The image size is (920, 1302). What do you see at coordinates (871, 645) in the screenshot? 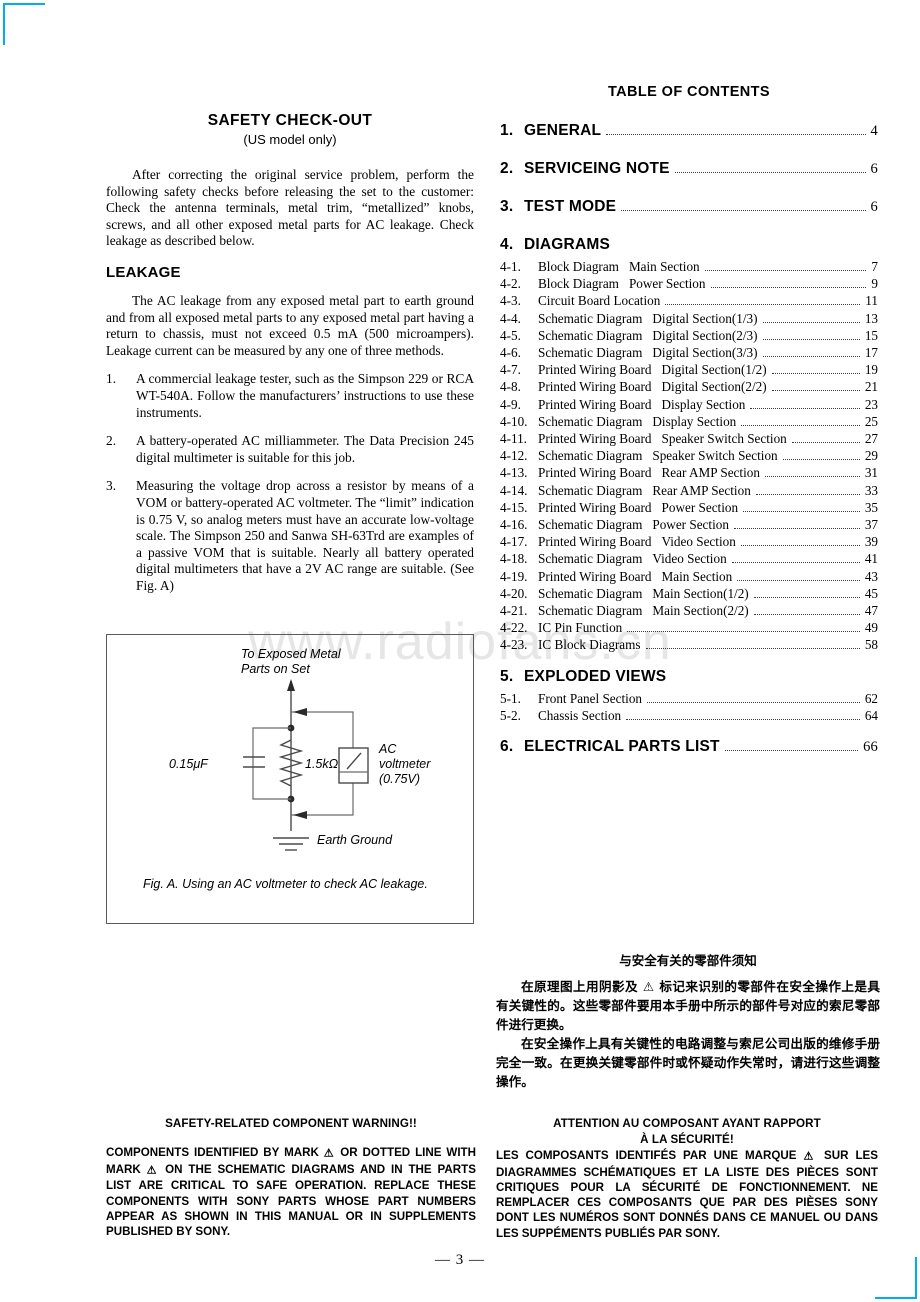
I see `toc-entry-page: 58` at bounding box center [871, 645].